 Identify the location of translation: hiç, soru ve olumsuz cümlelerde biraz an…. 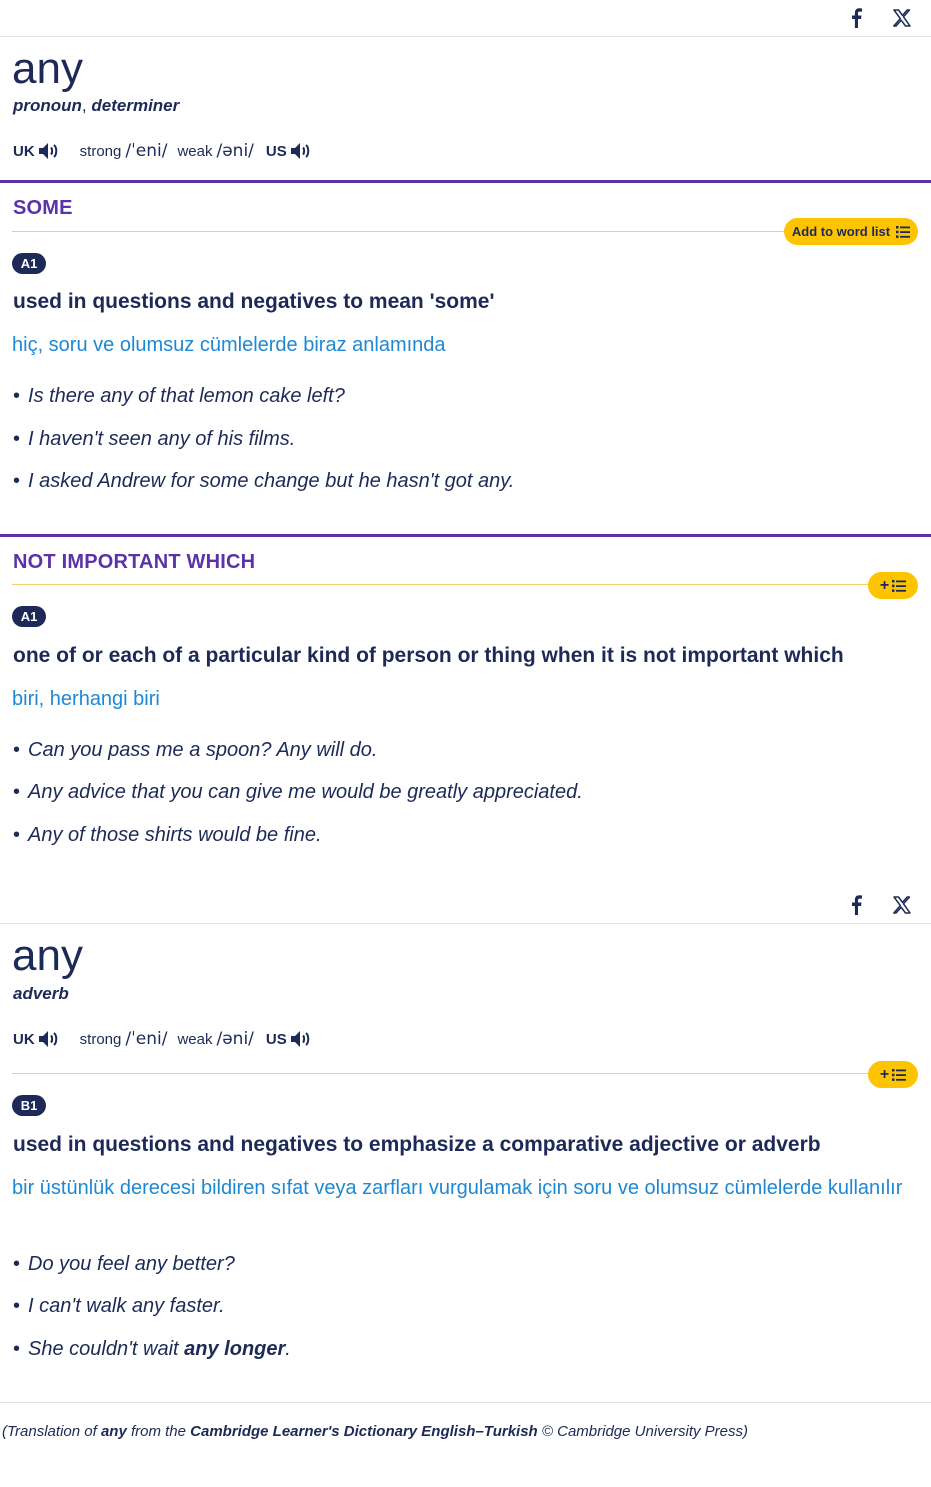
(229, 345).